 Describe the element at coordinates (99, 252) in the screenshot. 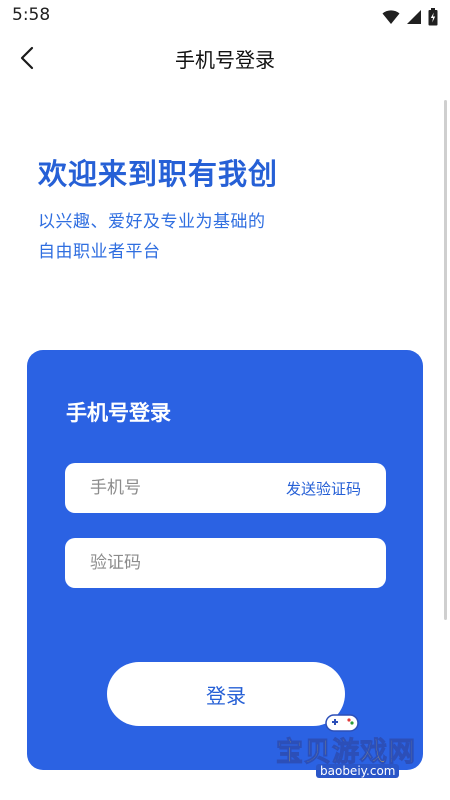

I see `welcome-subtitle-line2: 自由职业者平台` at that location.